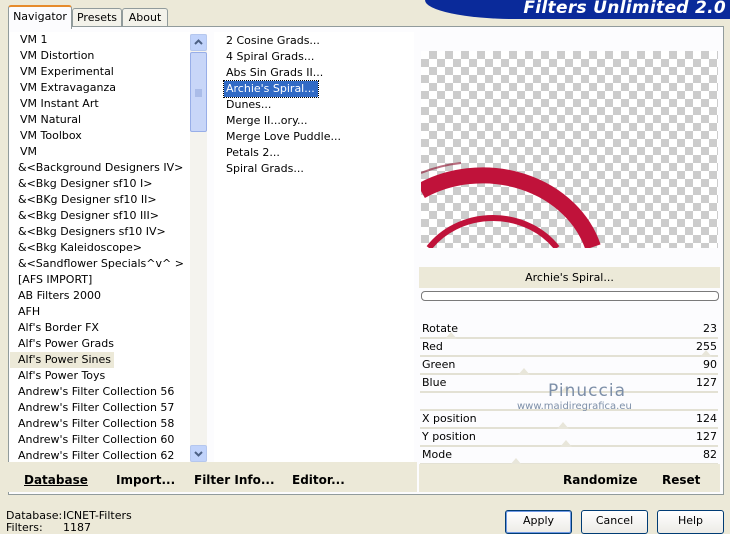 Image resolution: width=730 pixels, height=534 pixels. I want to click on database-label: Database, so click(56, 480).